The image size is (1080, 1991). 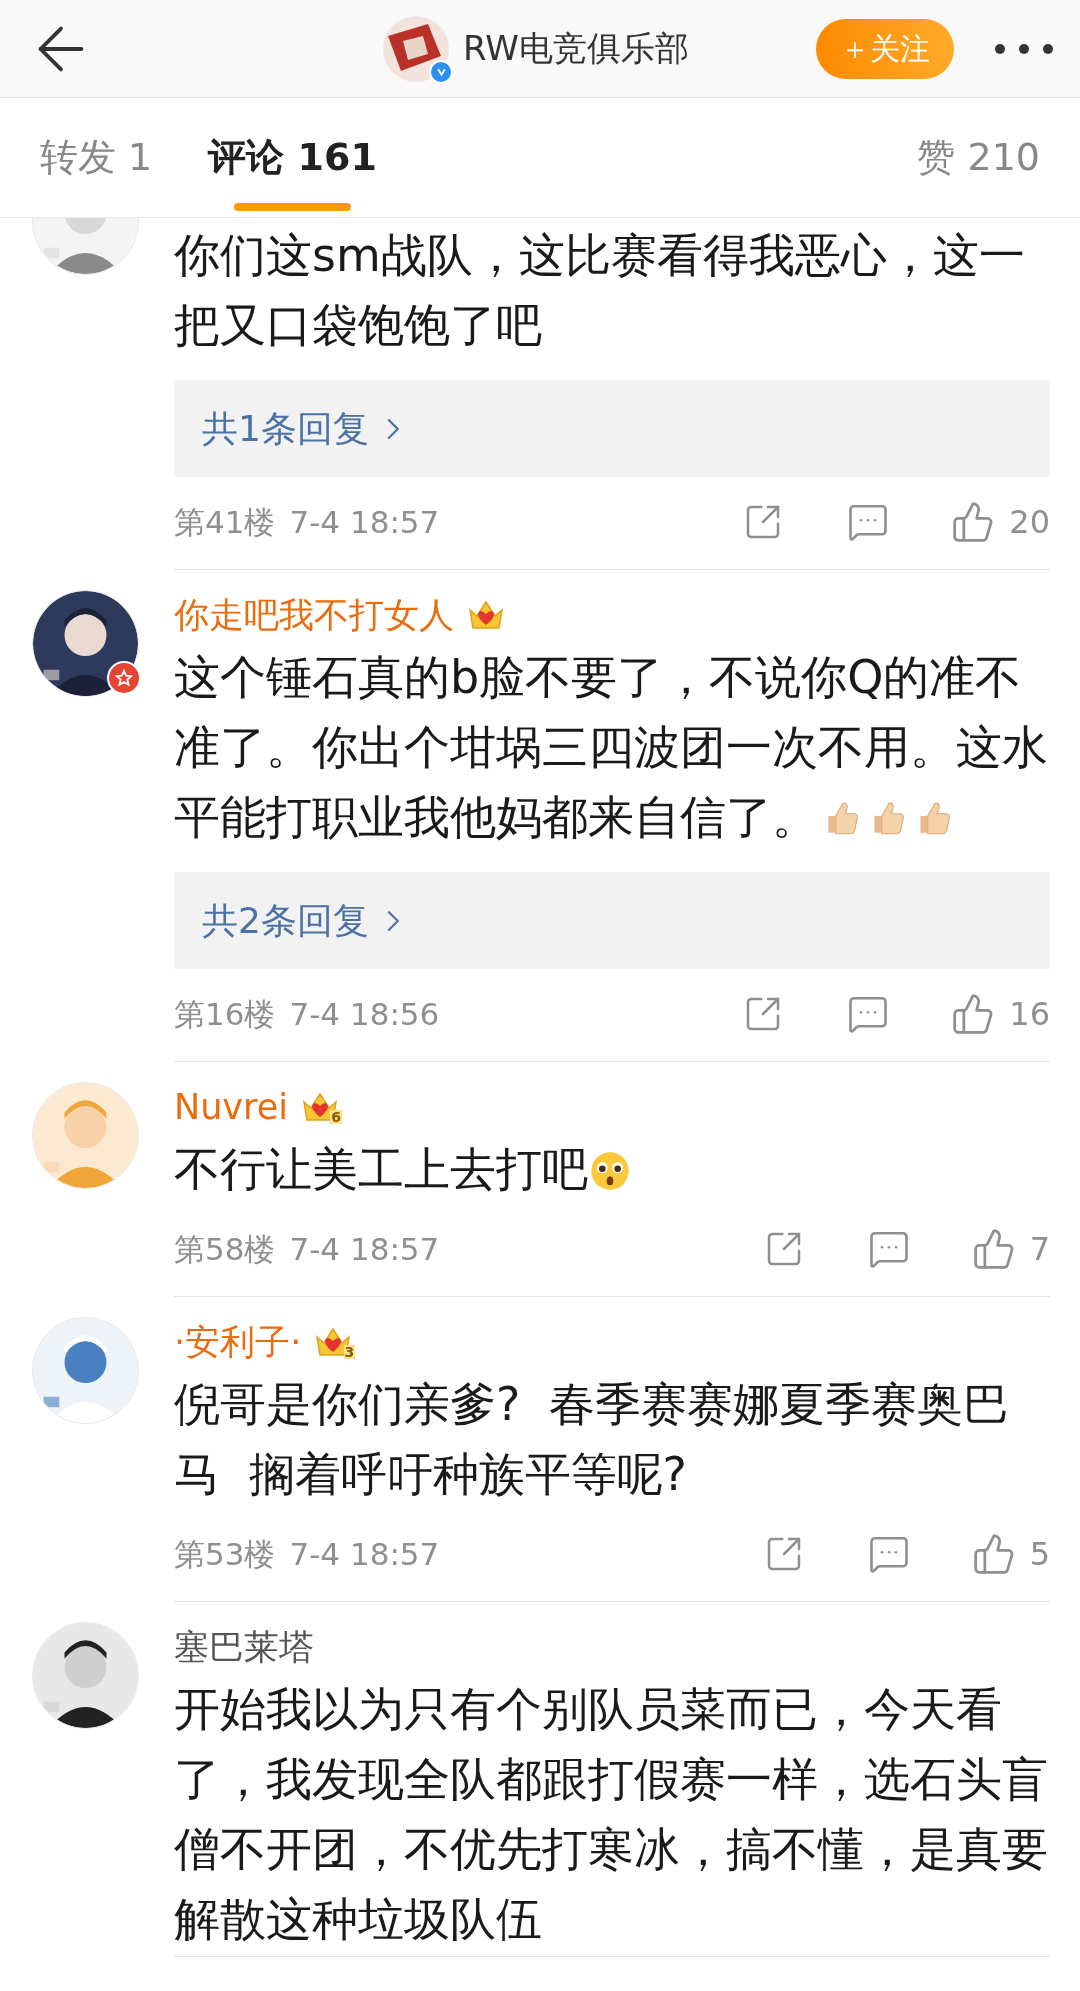 I want to click on replies-link: 共2条回复, so click(x=612, y=920).